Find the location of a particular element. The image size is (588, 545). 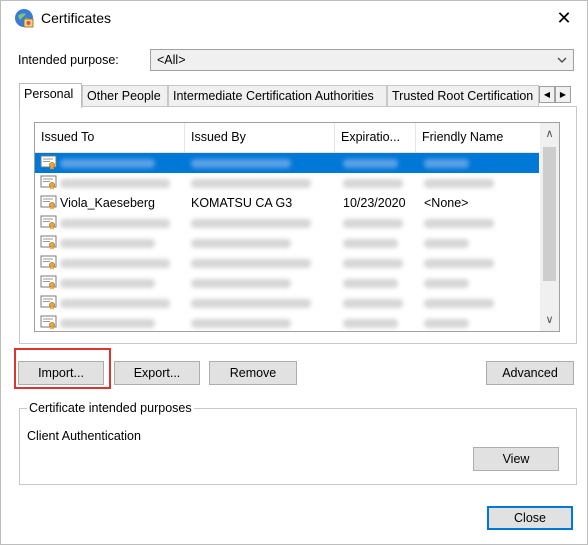

tab-other-people: Other People is located at coordinates (125, 95).